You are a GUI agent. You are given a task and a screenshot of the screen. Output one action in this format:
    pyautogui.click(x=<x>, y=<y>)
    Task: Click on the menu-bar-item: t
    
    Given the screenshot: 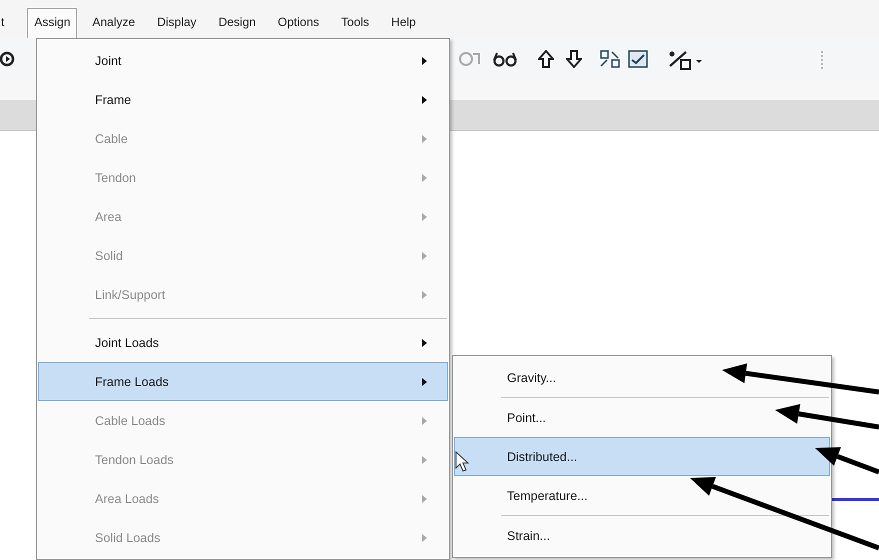 What is the action you would take?
    pyautogui.click(x=6, y=23)
    